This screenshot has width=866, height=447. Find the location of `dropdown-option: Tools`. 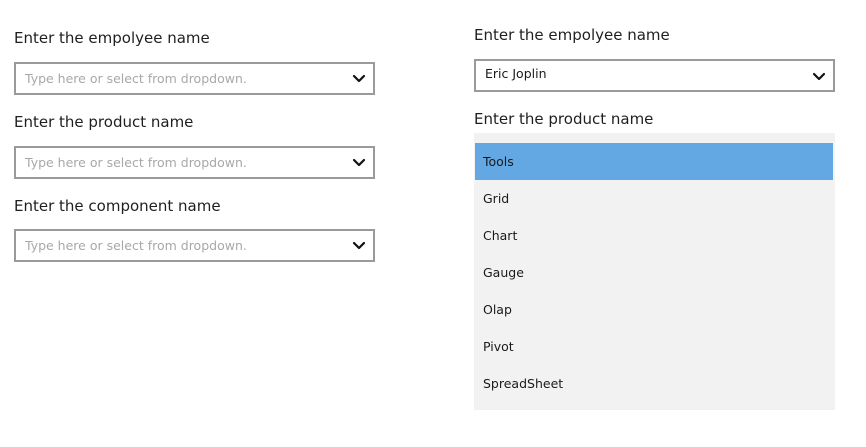

dropdown-option: Tools is located at coordinates (654, 161).